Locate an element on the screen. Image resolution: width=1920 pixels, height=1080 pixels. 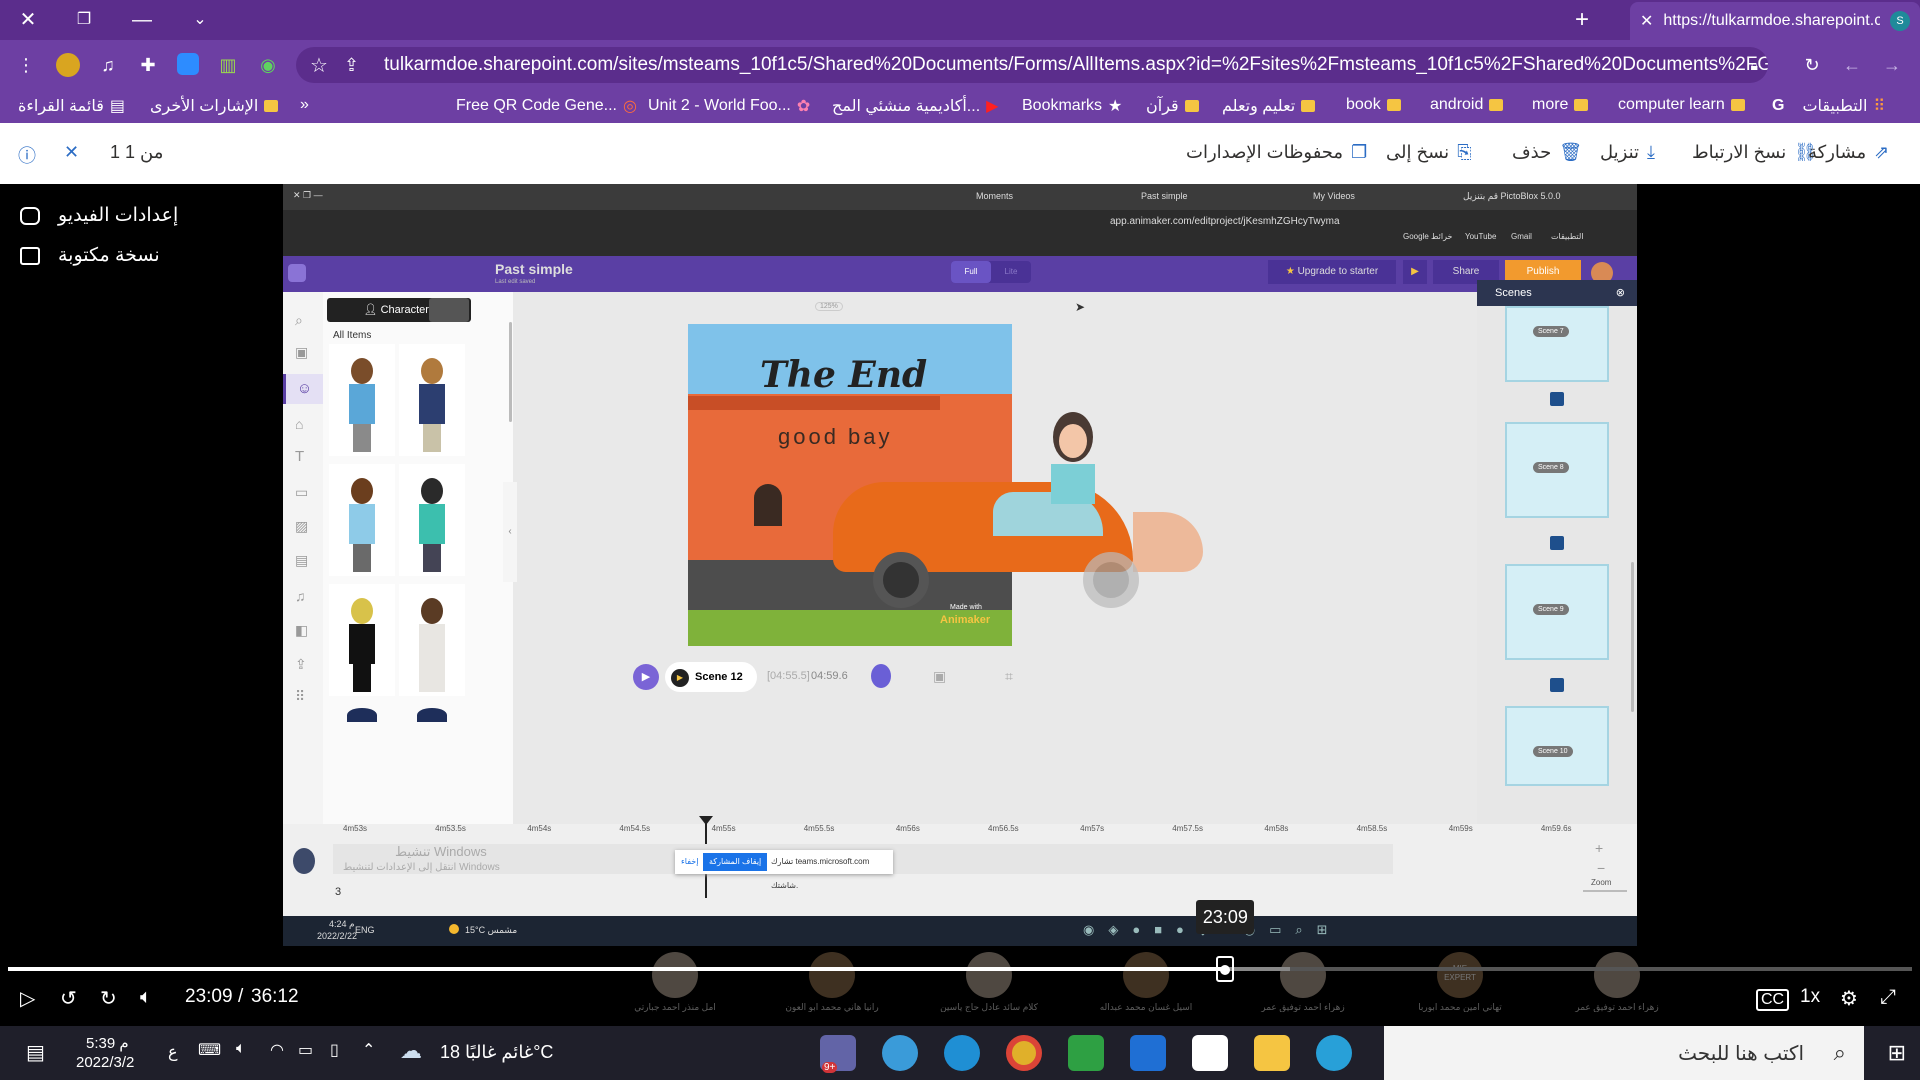
extensions-icon: ✚ is located at coordinates (148, 65).